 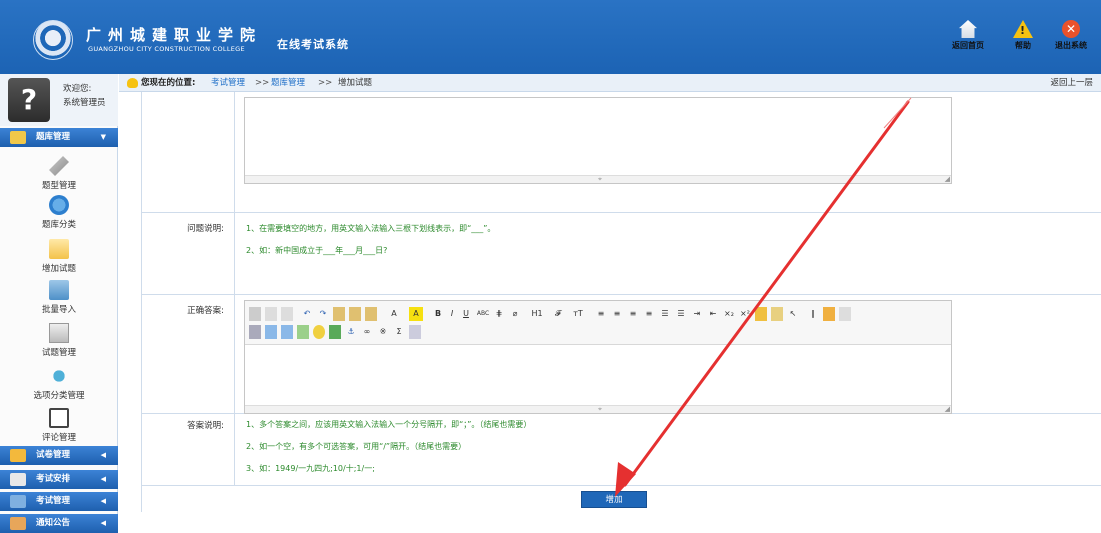 What do you see at coordinates (610, 83) in the screenshot?
I see `breadcrumb: 您现在的位置: 考试管理 >> 题库管理 >> 增加试题 返回上一层` at bounding box center [610, 83].